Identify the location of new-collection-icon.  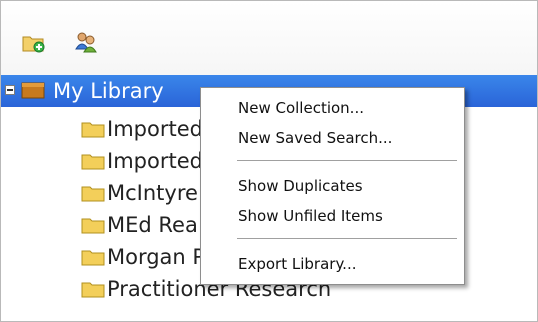
(33, 44).